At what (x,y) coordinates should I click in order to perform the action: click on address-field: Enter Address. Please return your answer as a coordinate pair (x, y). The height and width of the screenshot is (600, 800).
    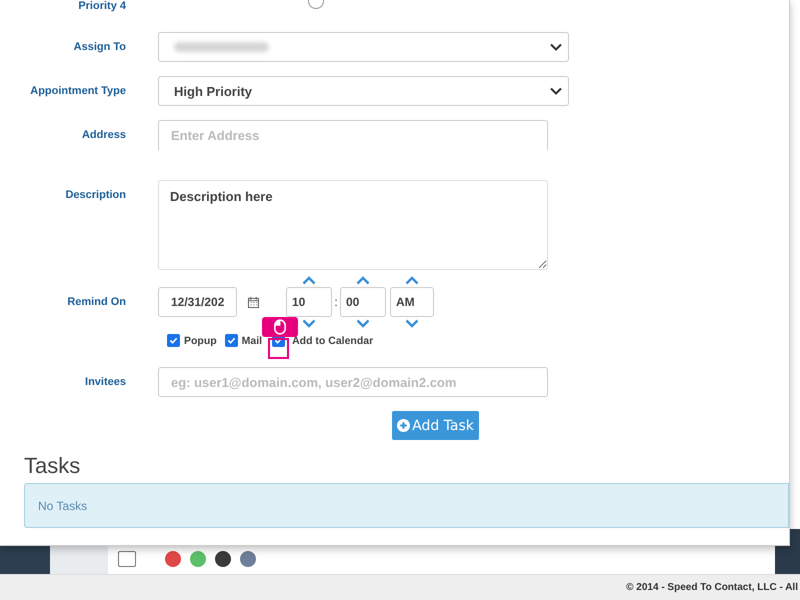
    Looking at the image, I should click on (353, 135).